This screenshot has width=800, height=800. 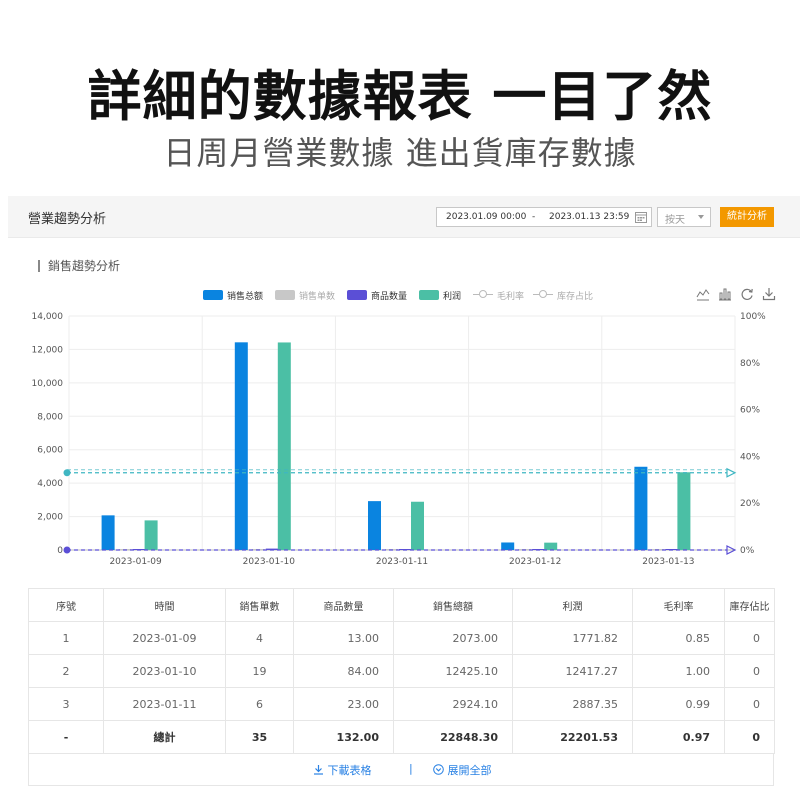 What do you see at coordinates (164, 671) in the screenshot?
I see `cell-time: 2023-01-10` at bounding box center [164, 671].